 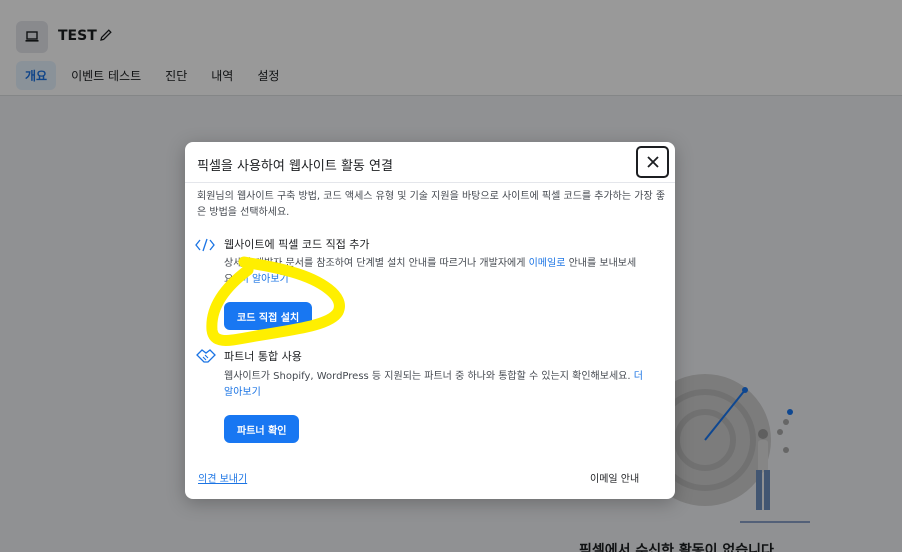 I want to click on email-instructions-button: 이메일 안내, so click(x=614, y=477).